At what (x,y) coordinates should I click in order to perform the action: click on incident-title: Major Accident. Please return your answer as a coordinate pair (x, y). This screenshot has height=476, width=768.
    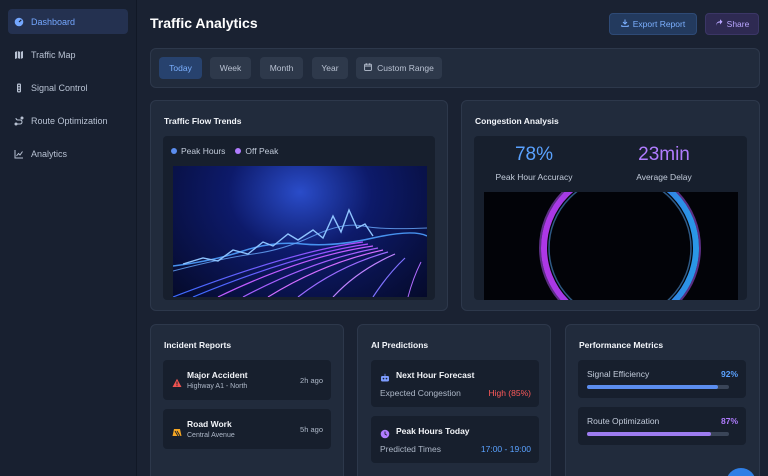
    Looking at the image, I should click on (217, 375).